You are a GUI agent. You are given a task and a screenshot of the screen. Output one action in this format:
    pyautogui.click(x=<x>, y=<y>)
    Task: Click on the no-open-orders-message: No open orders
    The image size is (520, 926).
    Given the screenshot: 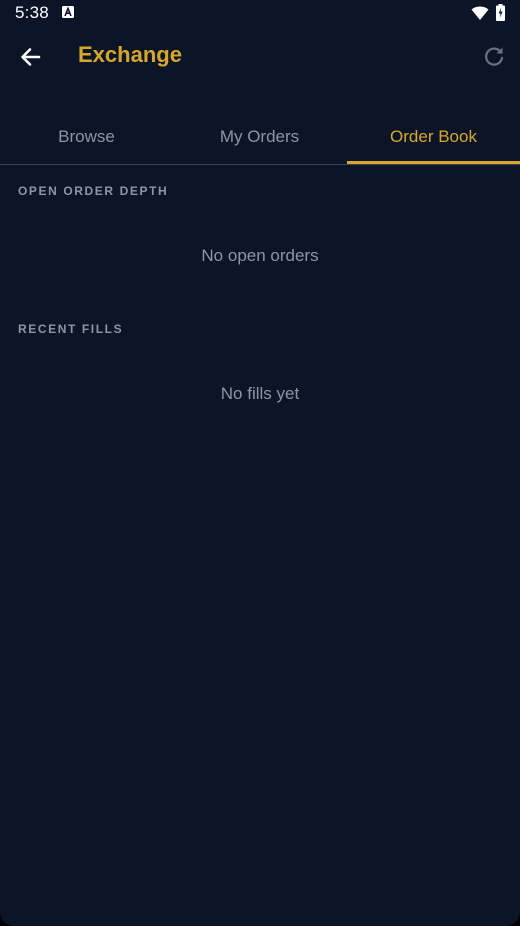 What is the action you would take?
    pyautogui.click(x=260, y=255)
    